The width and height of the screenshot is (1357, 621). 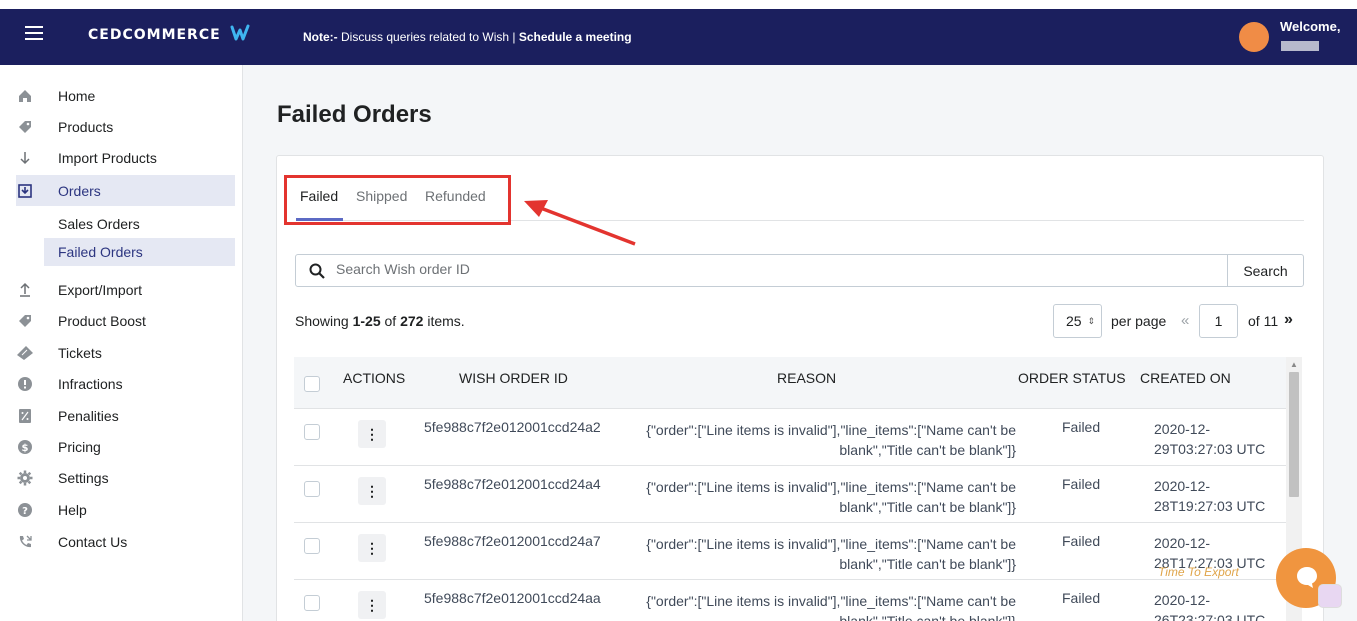 I want to click on ticket-icon, so click(x=25, y=353).